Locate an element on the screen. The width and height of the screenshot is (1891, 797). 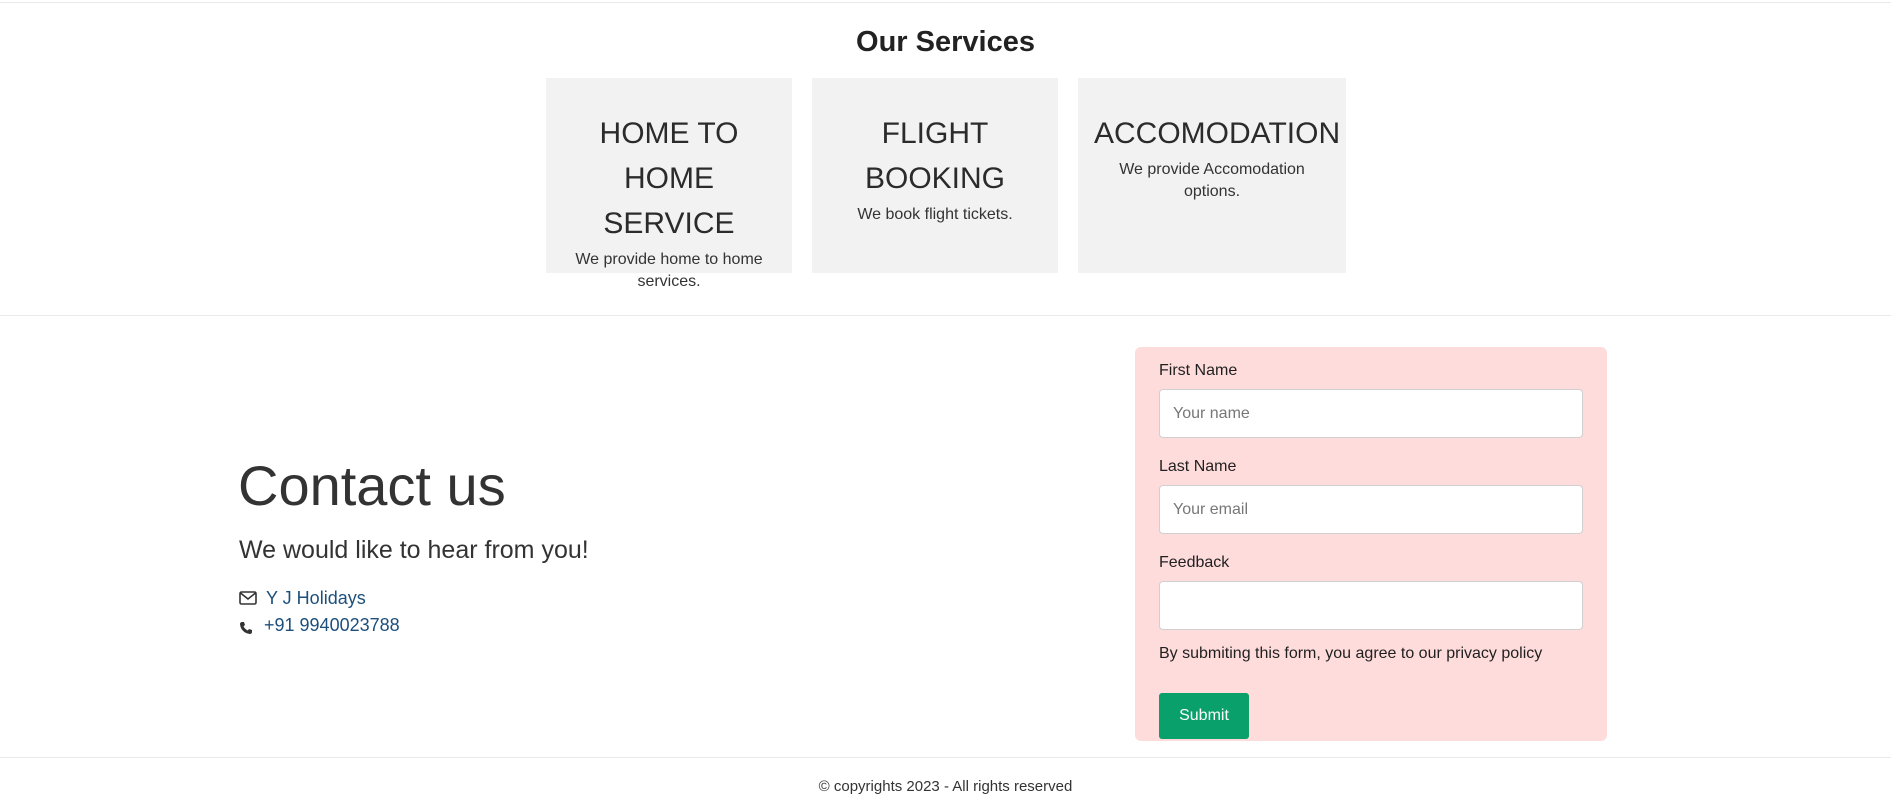
footer-copyright: © copyrights 2023 - All rights reserved is located at coordinates (945, 786).